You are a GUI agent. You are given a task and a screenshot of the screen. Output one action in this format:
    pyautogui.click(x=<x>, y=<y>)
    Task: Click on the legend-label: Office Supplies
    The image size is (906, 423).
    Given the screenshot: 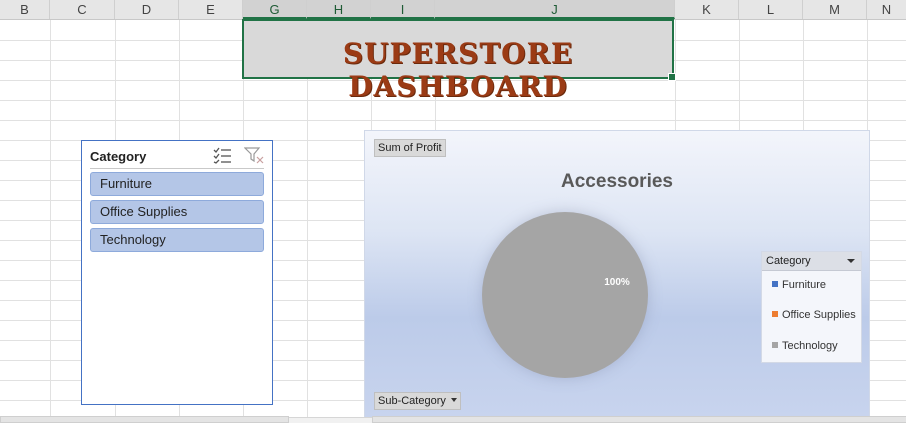 What is the action you would take?
    pyautogui.click(x=819, y=315)
    